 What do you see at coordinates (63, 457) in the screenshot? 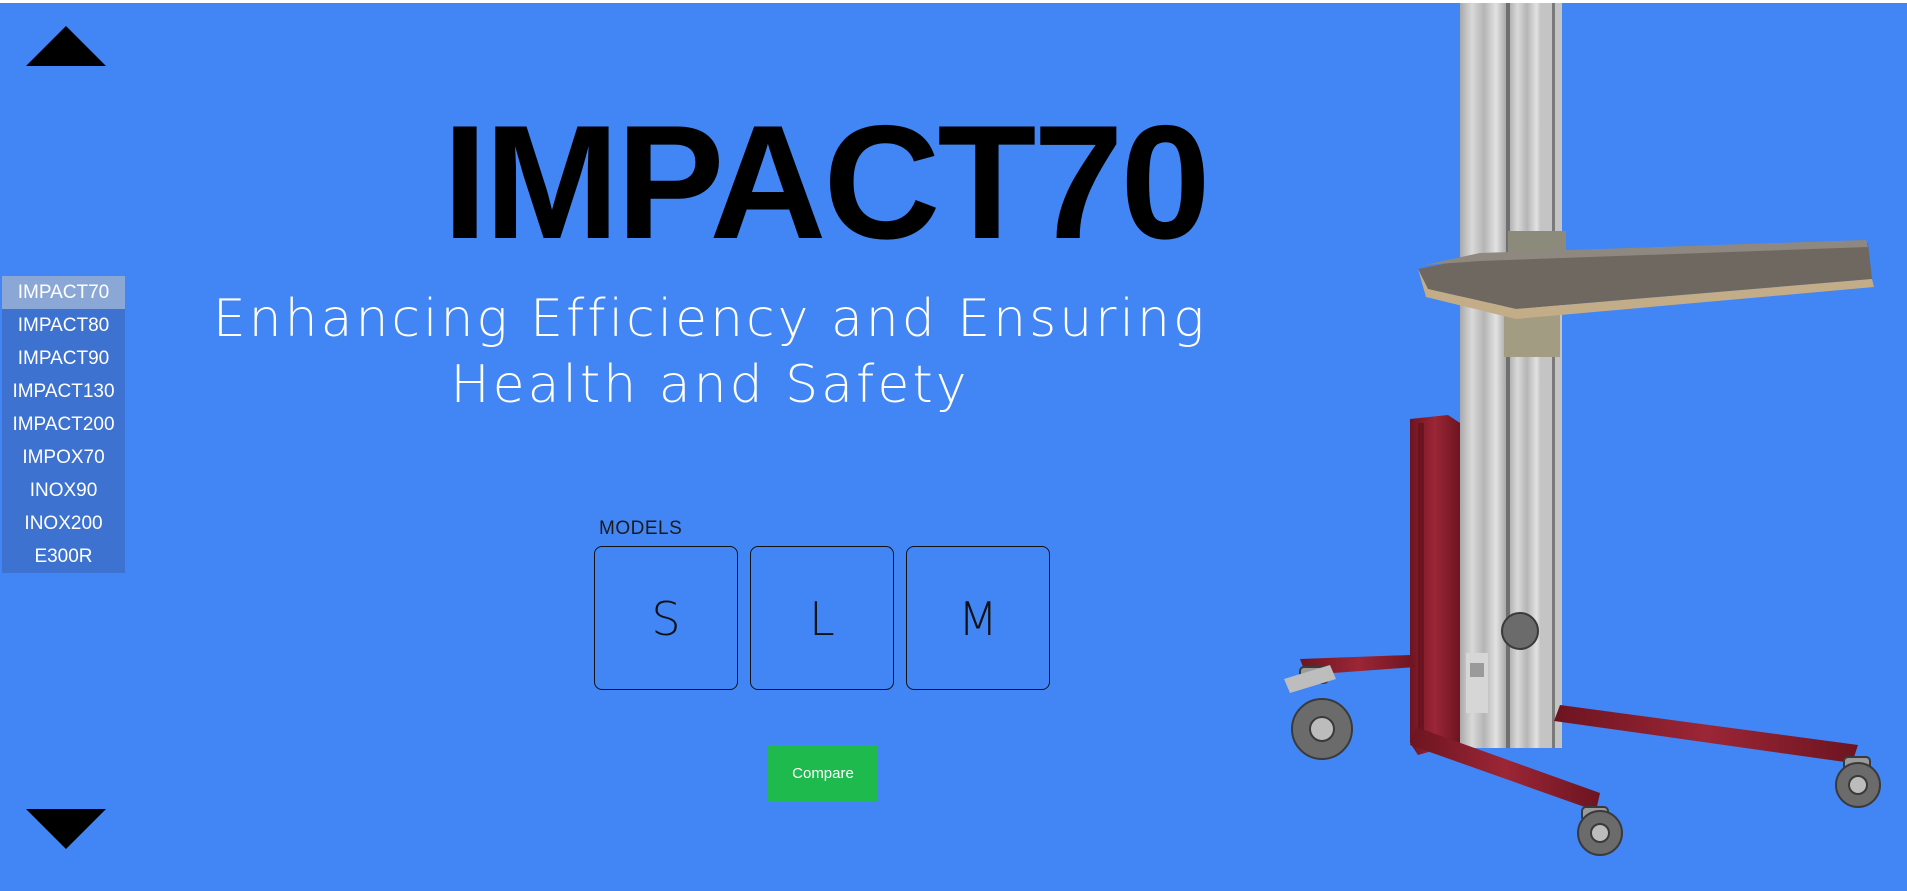
I see `sidebar-item-impox70: IMPOX70` at bounding box center [63, 457].